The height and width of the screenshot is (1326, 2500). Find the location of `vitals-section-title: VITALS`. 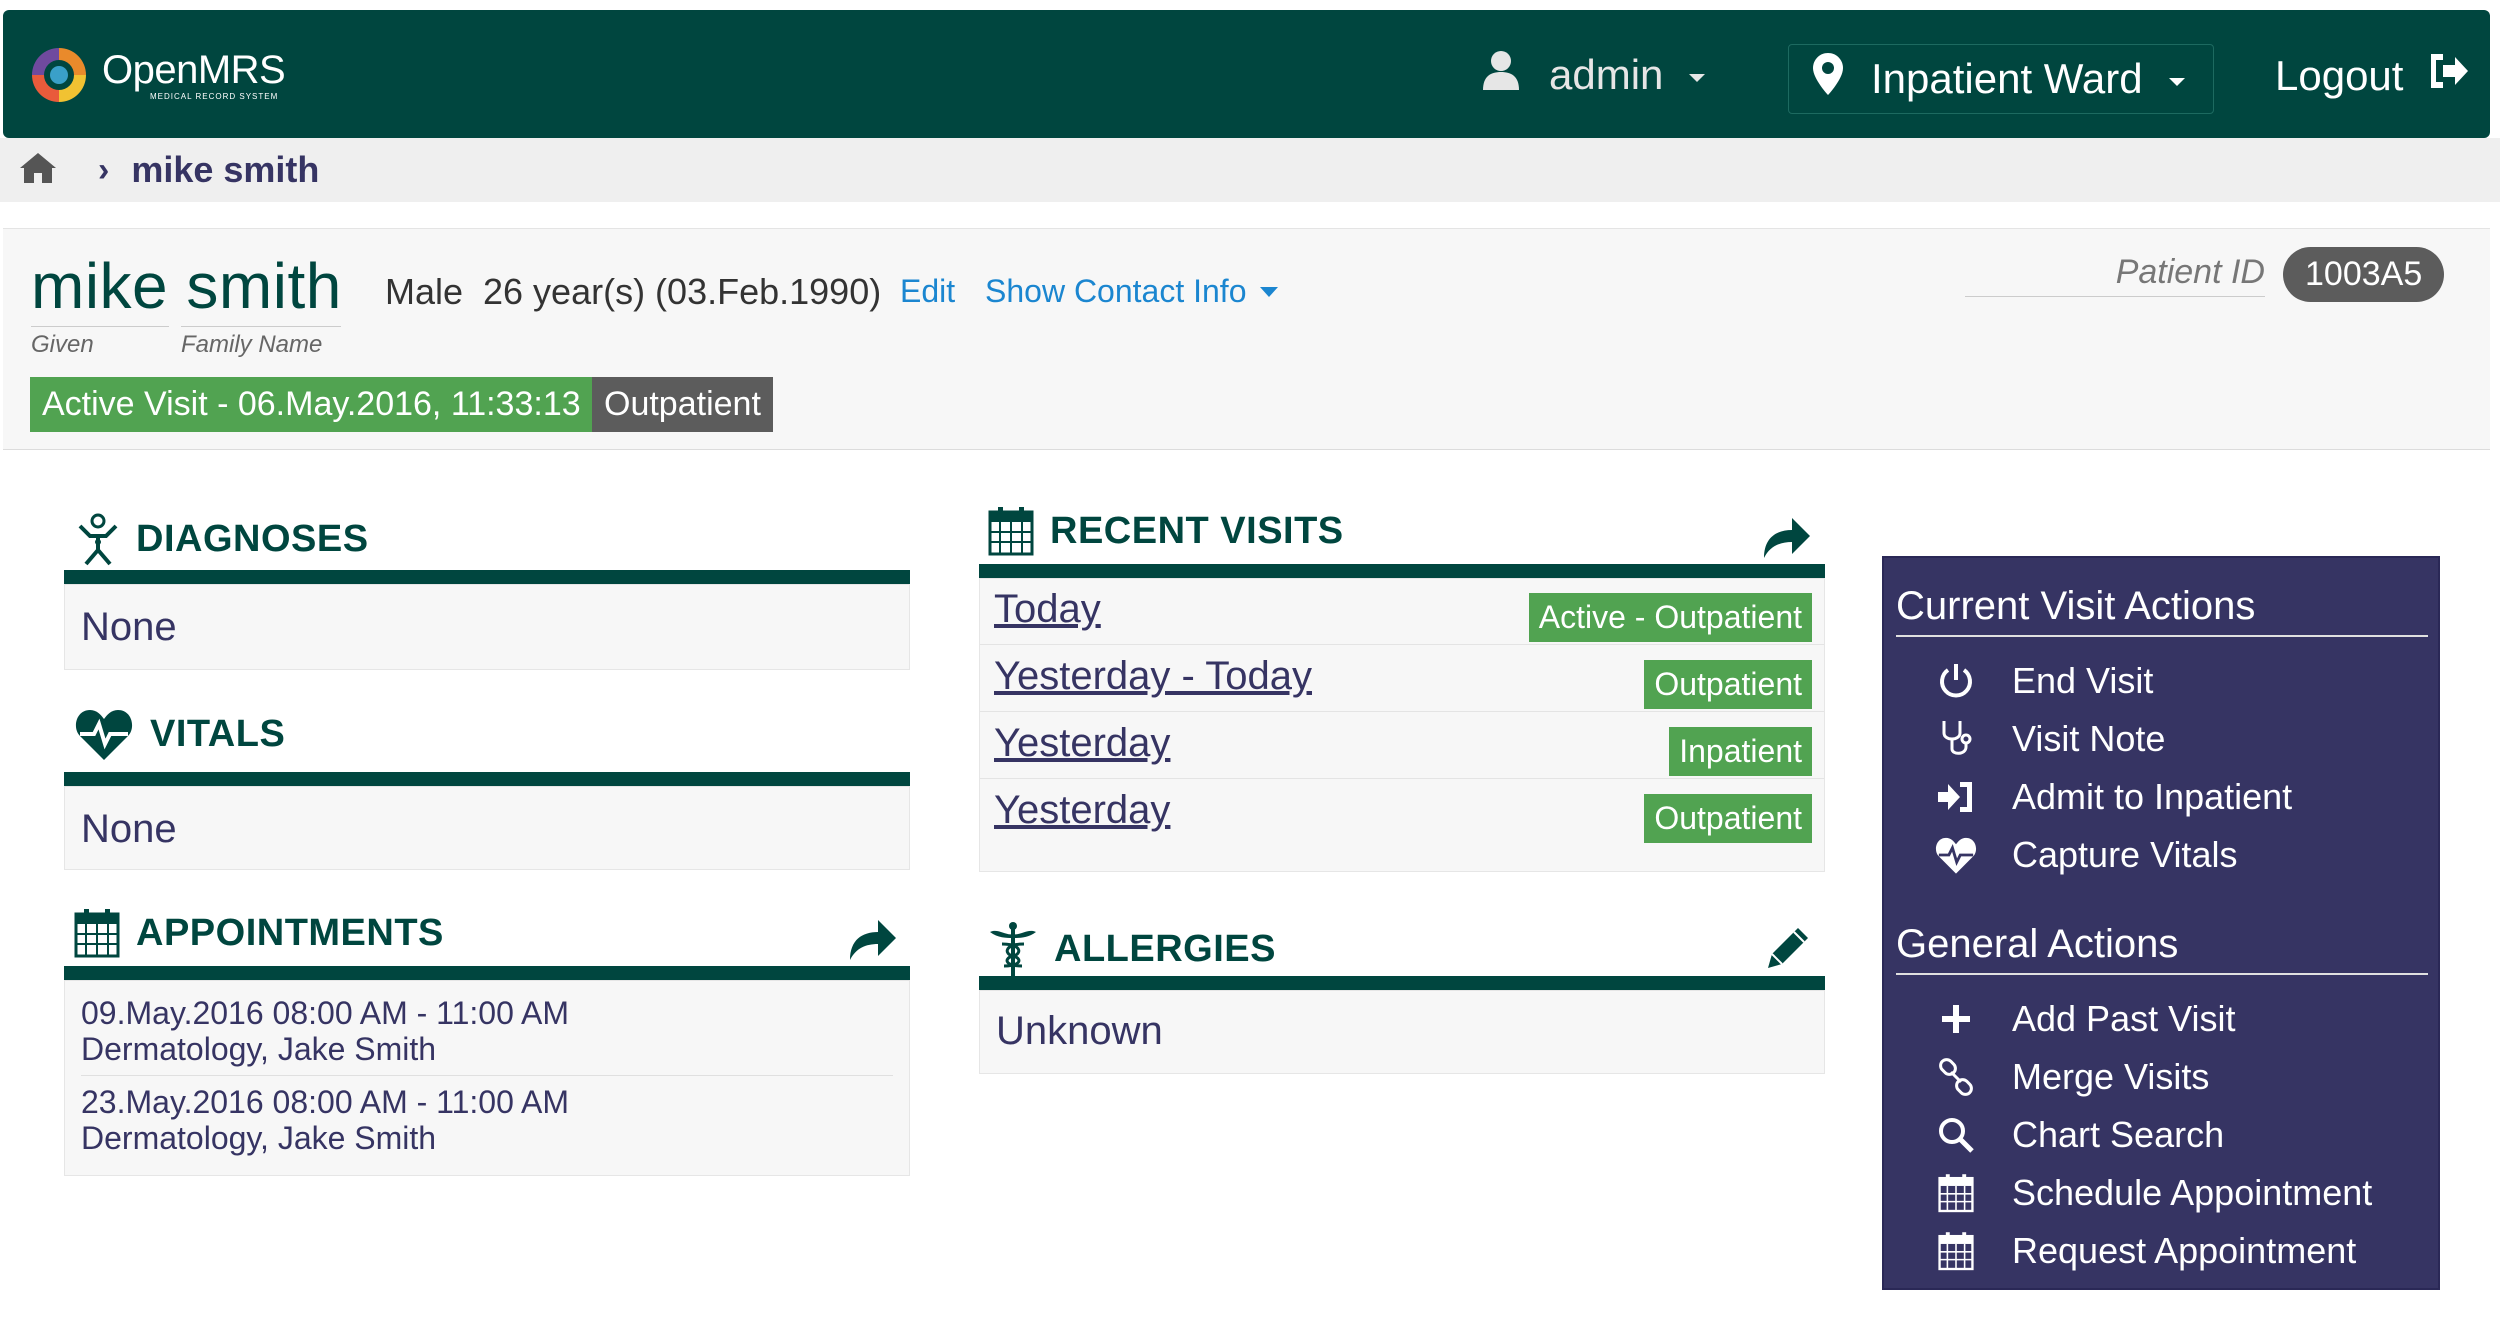

vitals-section-title: VITALS is located at coordinates (179, 734).